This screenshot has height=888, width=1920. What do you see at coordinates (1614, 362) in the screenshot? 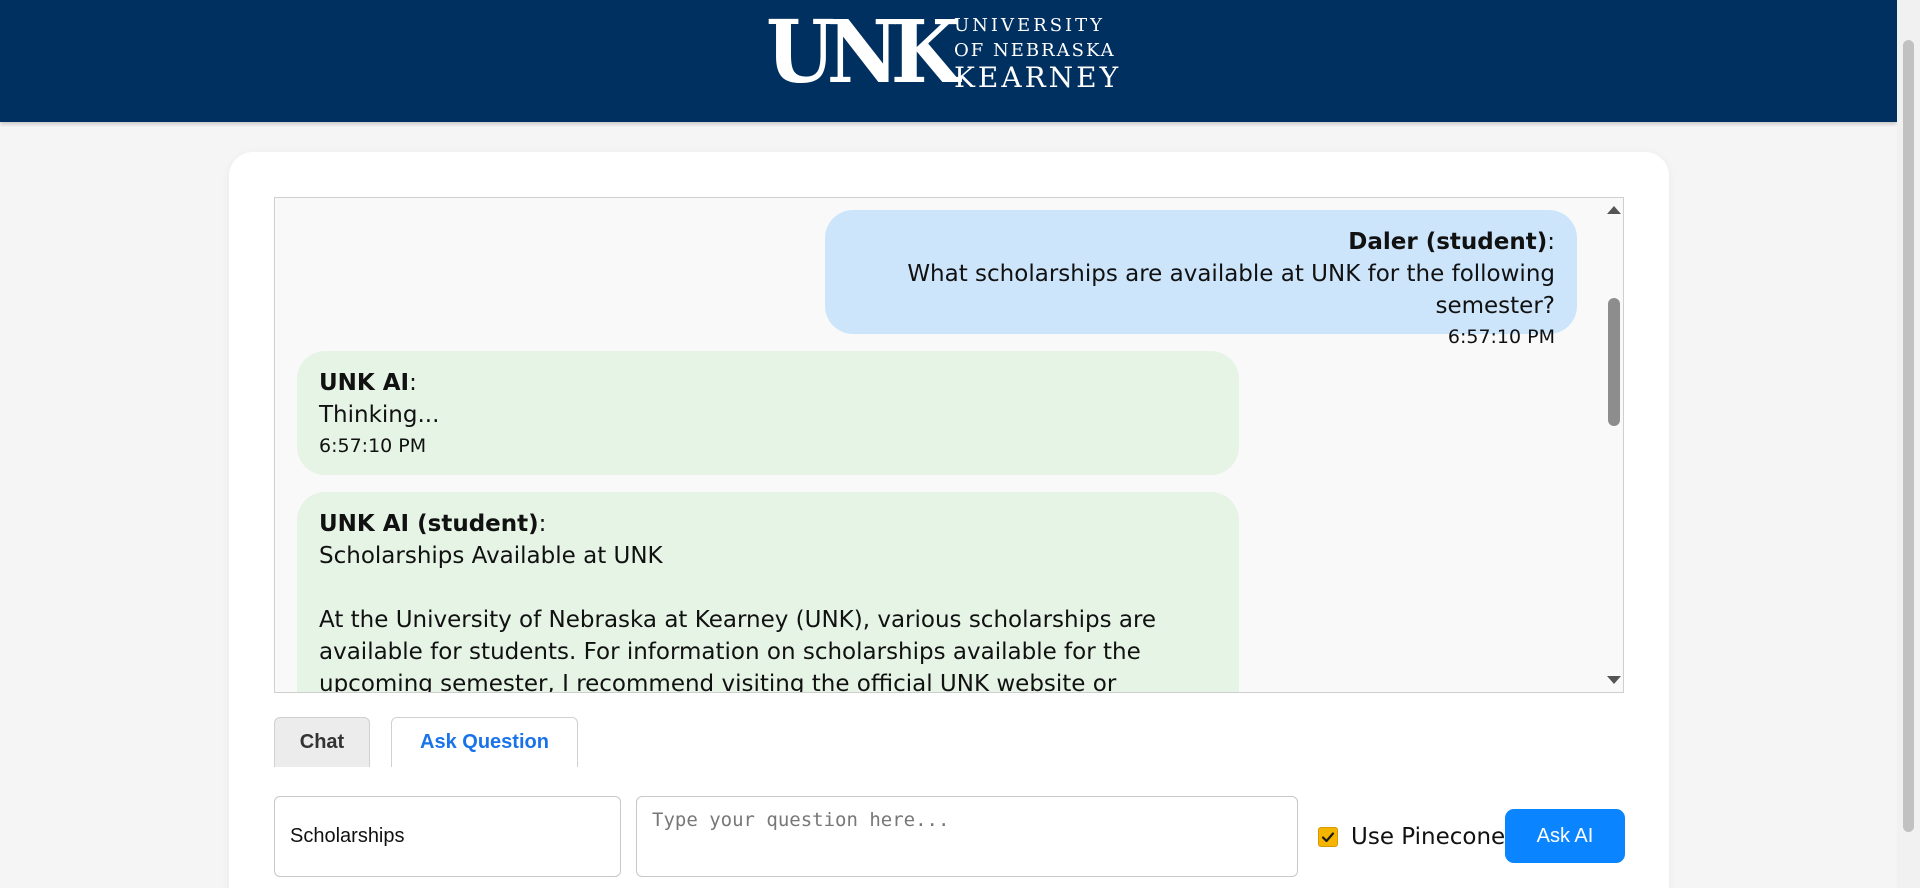
I see `chat-scrollbar-thumb` at bounding box center [1614, 362].